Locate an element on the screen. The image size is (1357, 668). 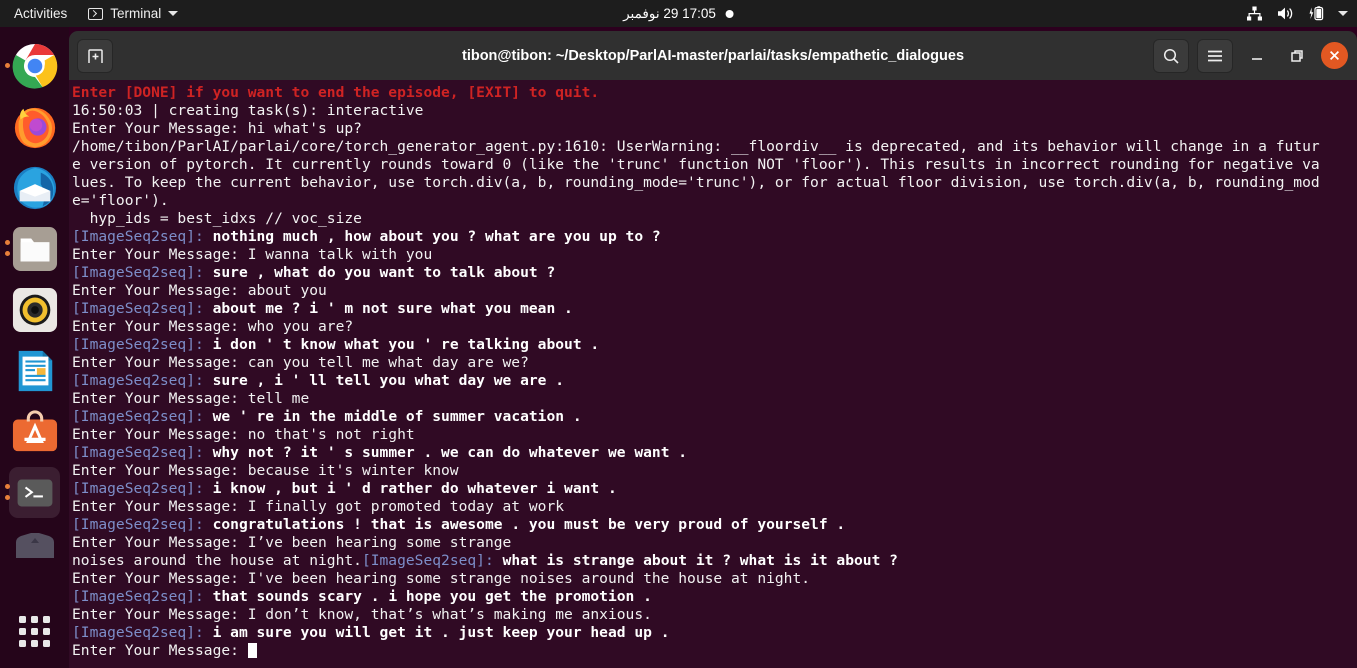
search-icon is located at coordinates (1171, 56).